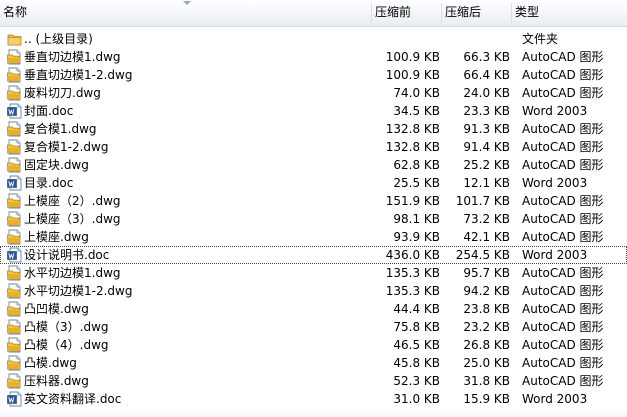  What do you see at coordinates (486, 237) in the screenshot?
I see `compressed-after-size: 42.1 KB` at bounding box center [486, 237].